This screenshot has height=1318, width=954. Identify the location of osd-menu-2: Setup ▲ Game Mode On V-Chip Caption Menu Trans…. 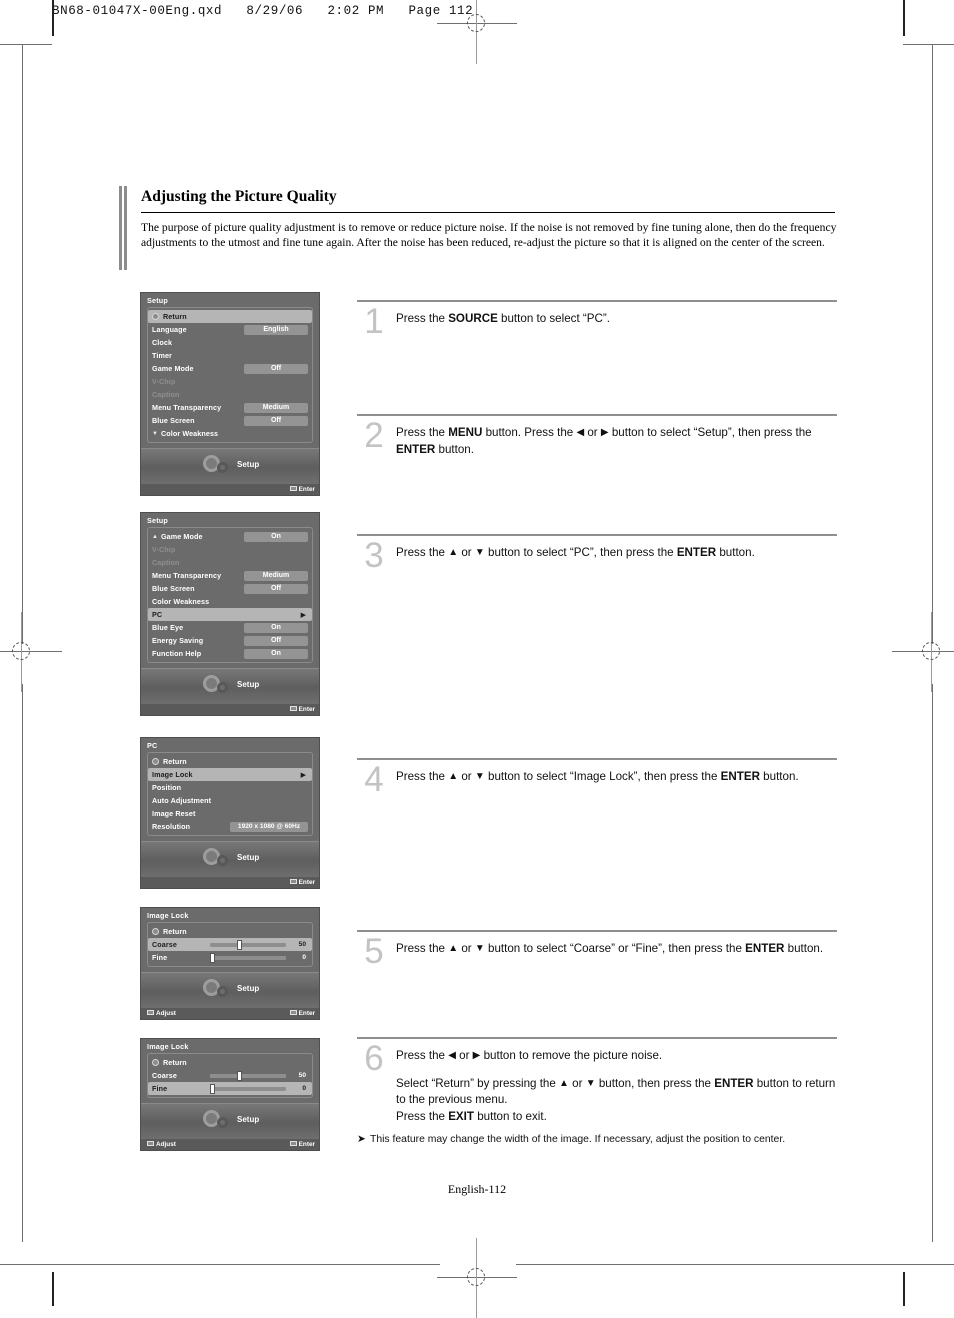
(230, 614).